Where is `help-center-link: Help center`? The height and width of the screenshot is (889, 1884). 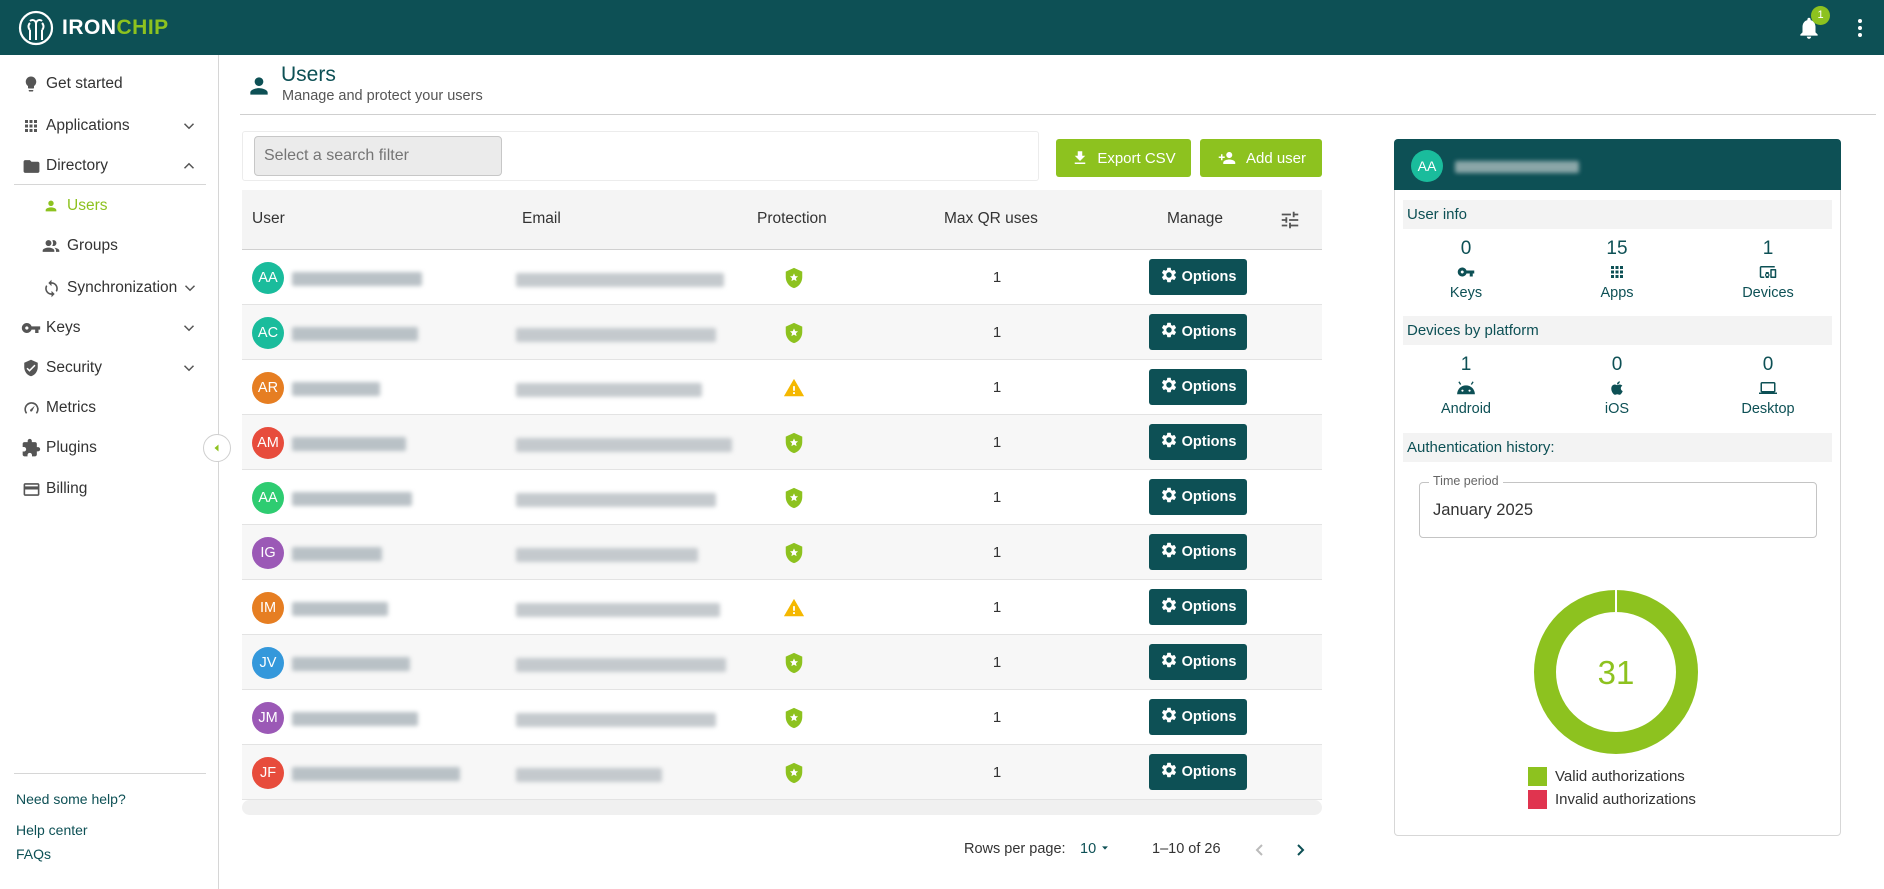 help-center-link: Help center is located at coordinates (52, 830).